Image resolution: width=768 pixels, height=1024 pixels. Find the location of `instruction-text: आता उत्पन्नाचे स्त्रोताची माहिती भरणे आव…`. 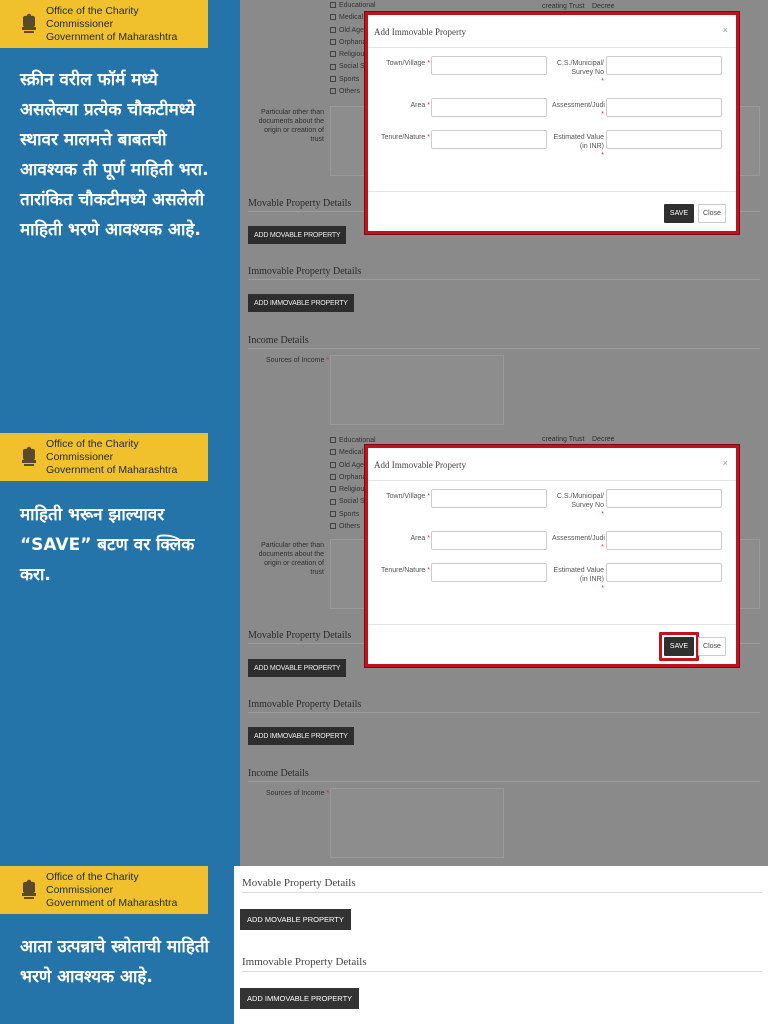

instruction-text: आता उत्पन्नाचे स्त्रोताची माहिती भरणे आव… is located at coordinates (114, 962).